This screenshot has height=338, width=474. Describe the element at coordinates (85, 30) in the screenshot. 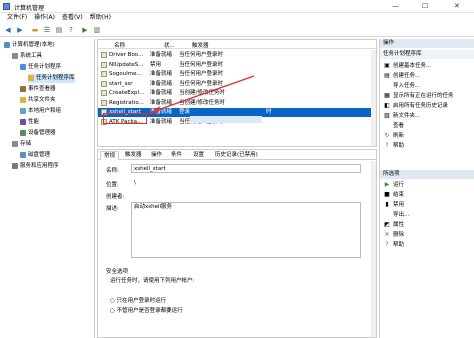

I see `run-icon: ▶` at that location.